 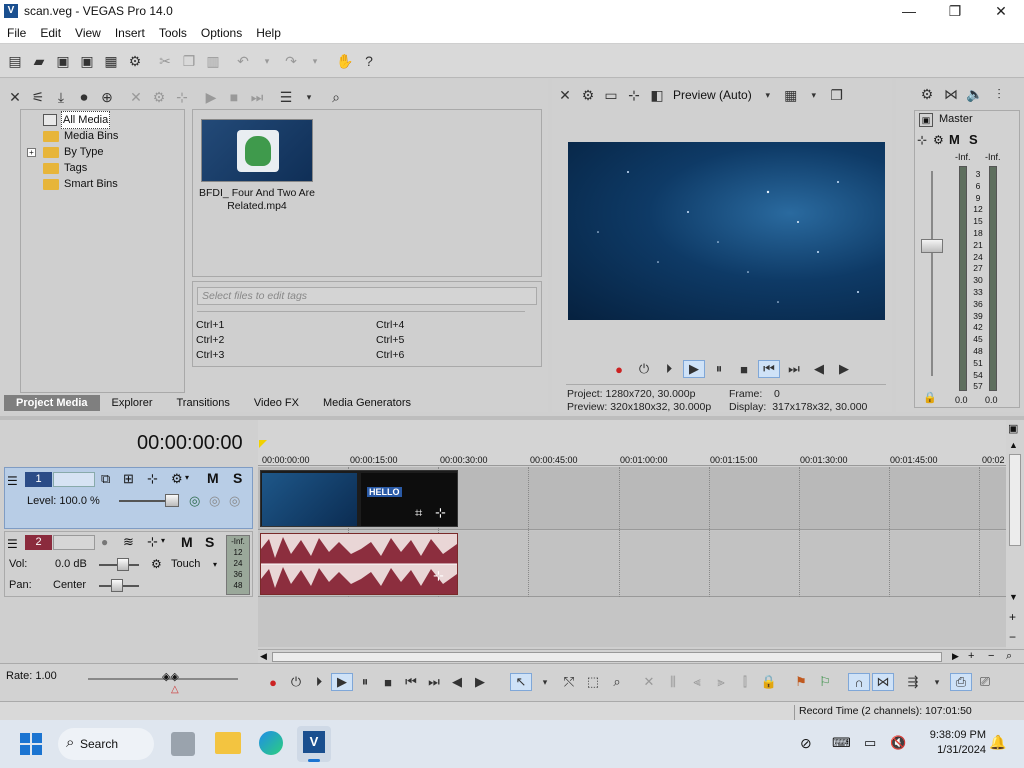 What do you see at coordinates (214, 501) in the screenshot?
I see `composite-parent-icon: ◎` at bounding box center [214, 501].